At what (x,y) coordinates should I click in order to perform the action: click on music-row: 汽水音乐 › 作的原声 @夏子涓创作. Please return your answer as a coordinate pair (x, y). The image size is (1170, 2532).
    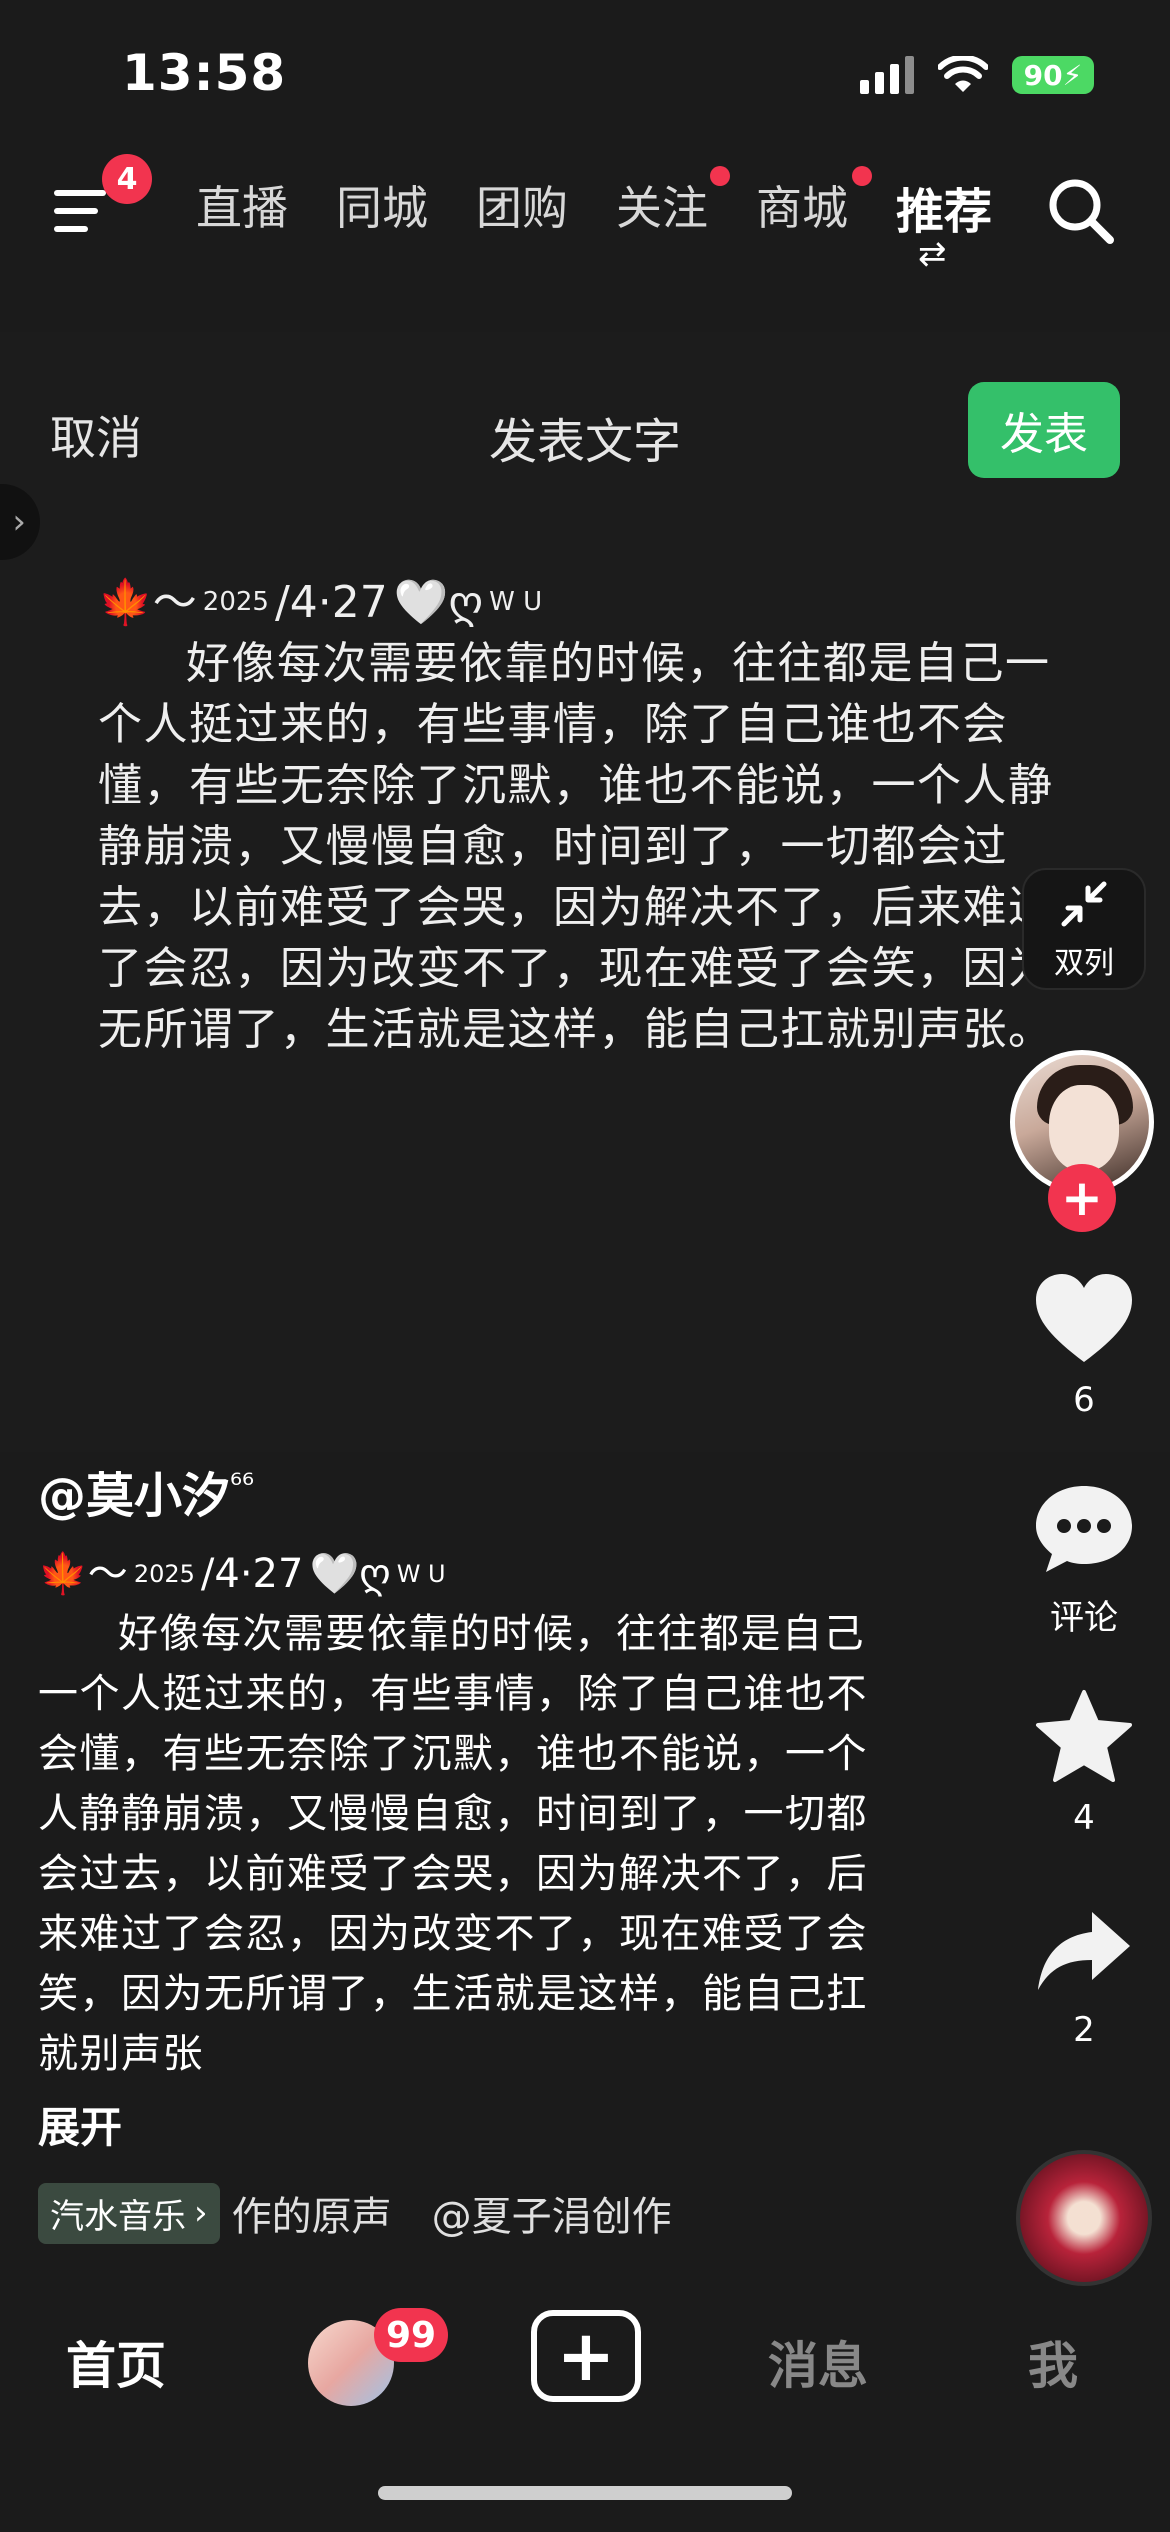
    Looking at the image, I should click on (378, 2213).